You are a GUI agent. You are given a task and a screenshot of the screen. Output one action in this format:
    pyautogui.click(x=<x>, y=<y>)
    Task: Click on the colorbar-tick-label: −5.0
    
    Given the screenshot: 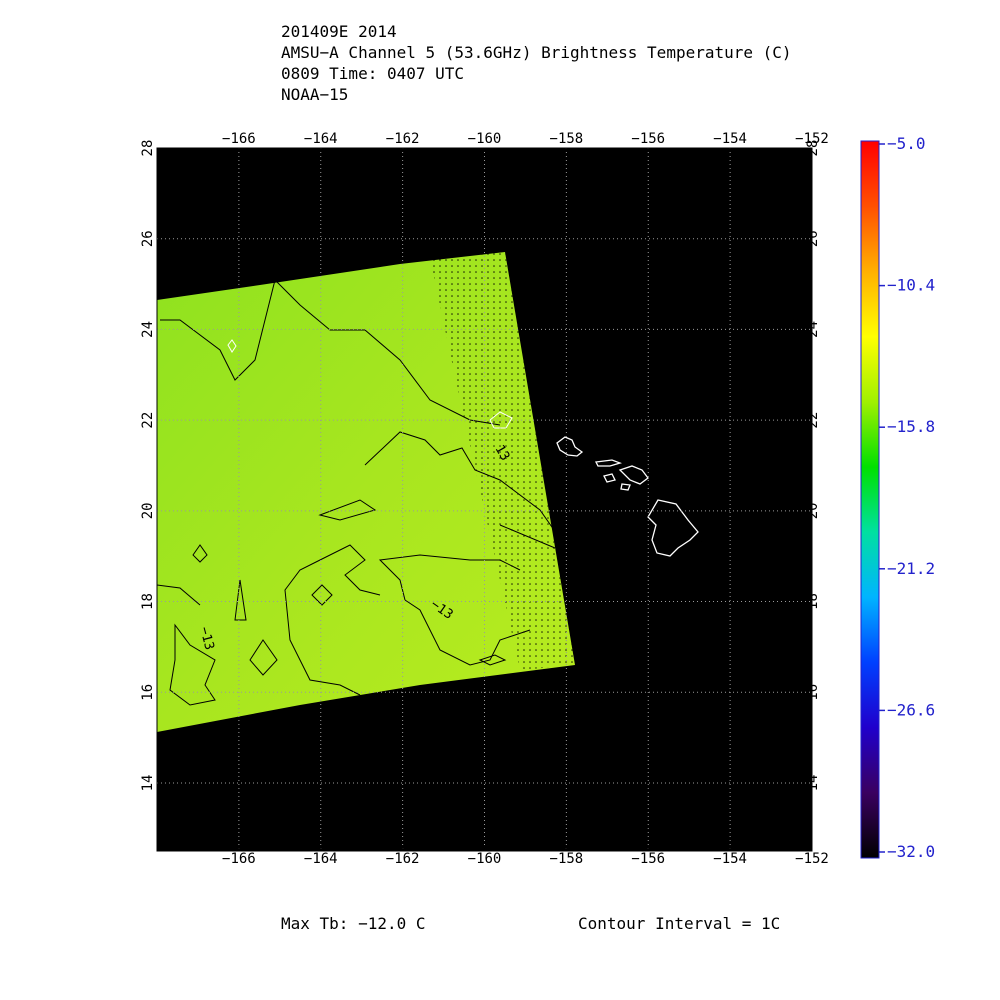 What is the action you would take?
    pyautogui.click(x=906, y=143)
    